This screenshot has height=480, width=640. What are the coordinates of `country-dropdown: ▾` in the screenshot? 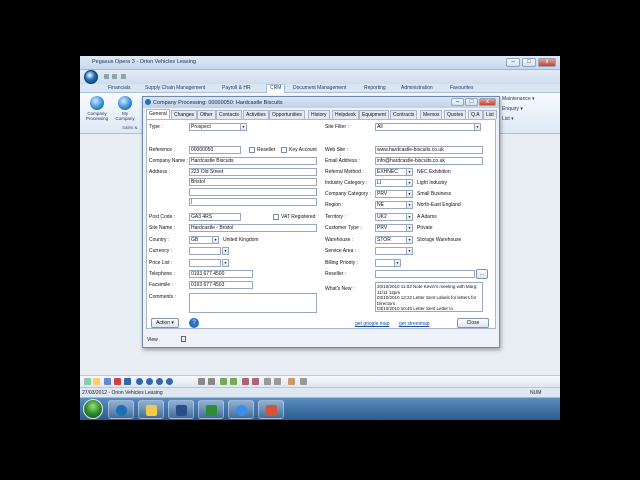 It's located at (215, 240).